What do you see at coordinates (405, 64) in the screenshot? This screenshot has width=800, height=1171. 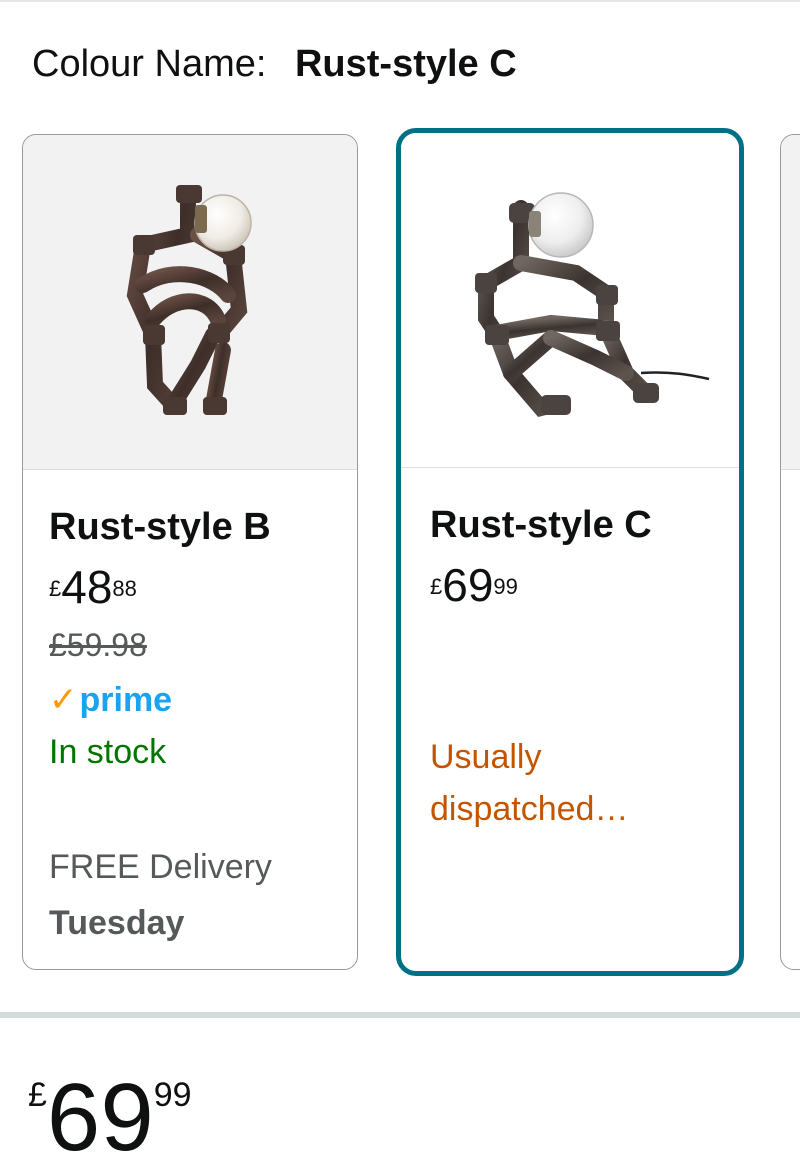 I see `colour-name-value: Rust-style C` at bounding box center [405, 64].